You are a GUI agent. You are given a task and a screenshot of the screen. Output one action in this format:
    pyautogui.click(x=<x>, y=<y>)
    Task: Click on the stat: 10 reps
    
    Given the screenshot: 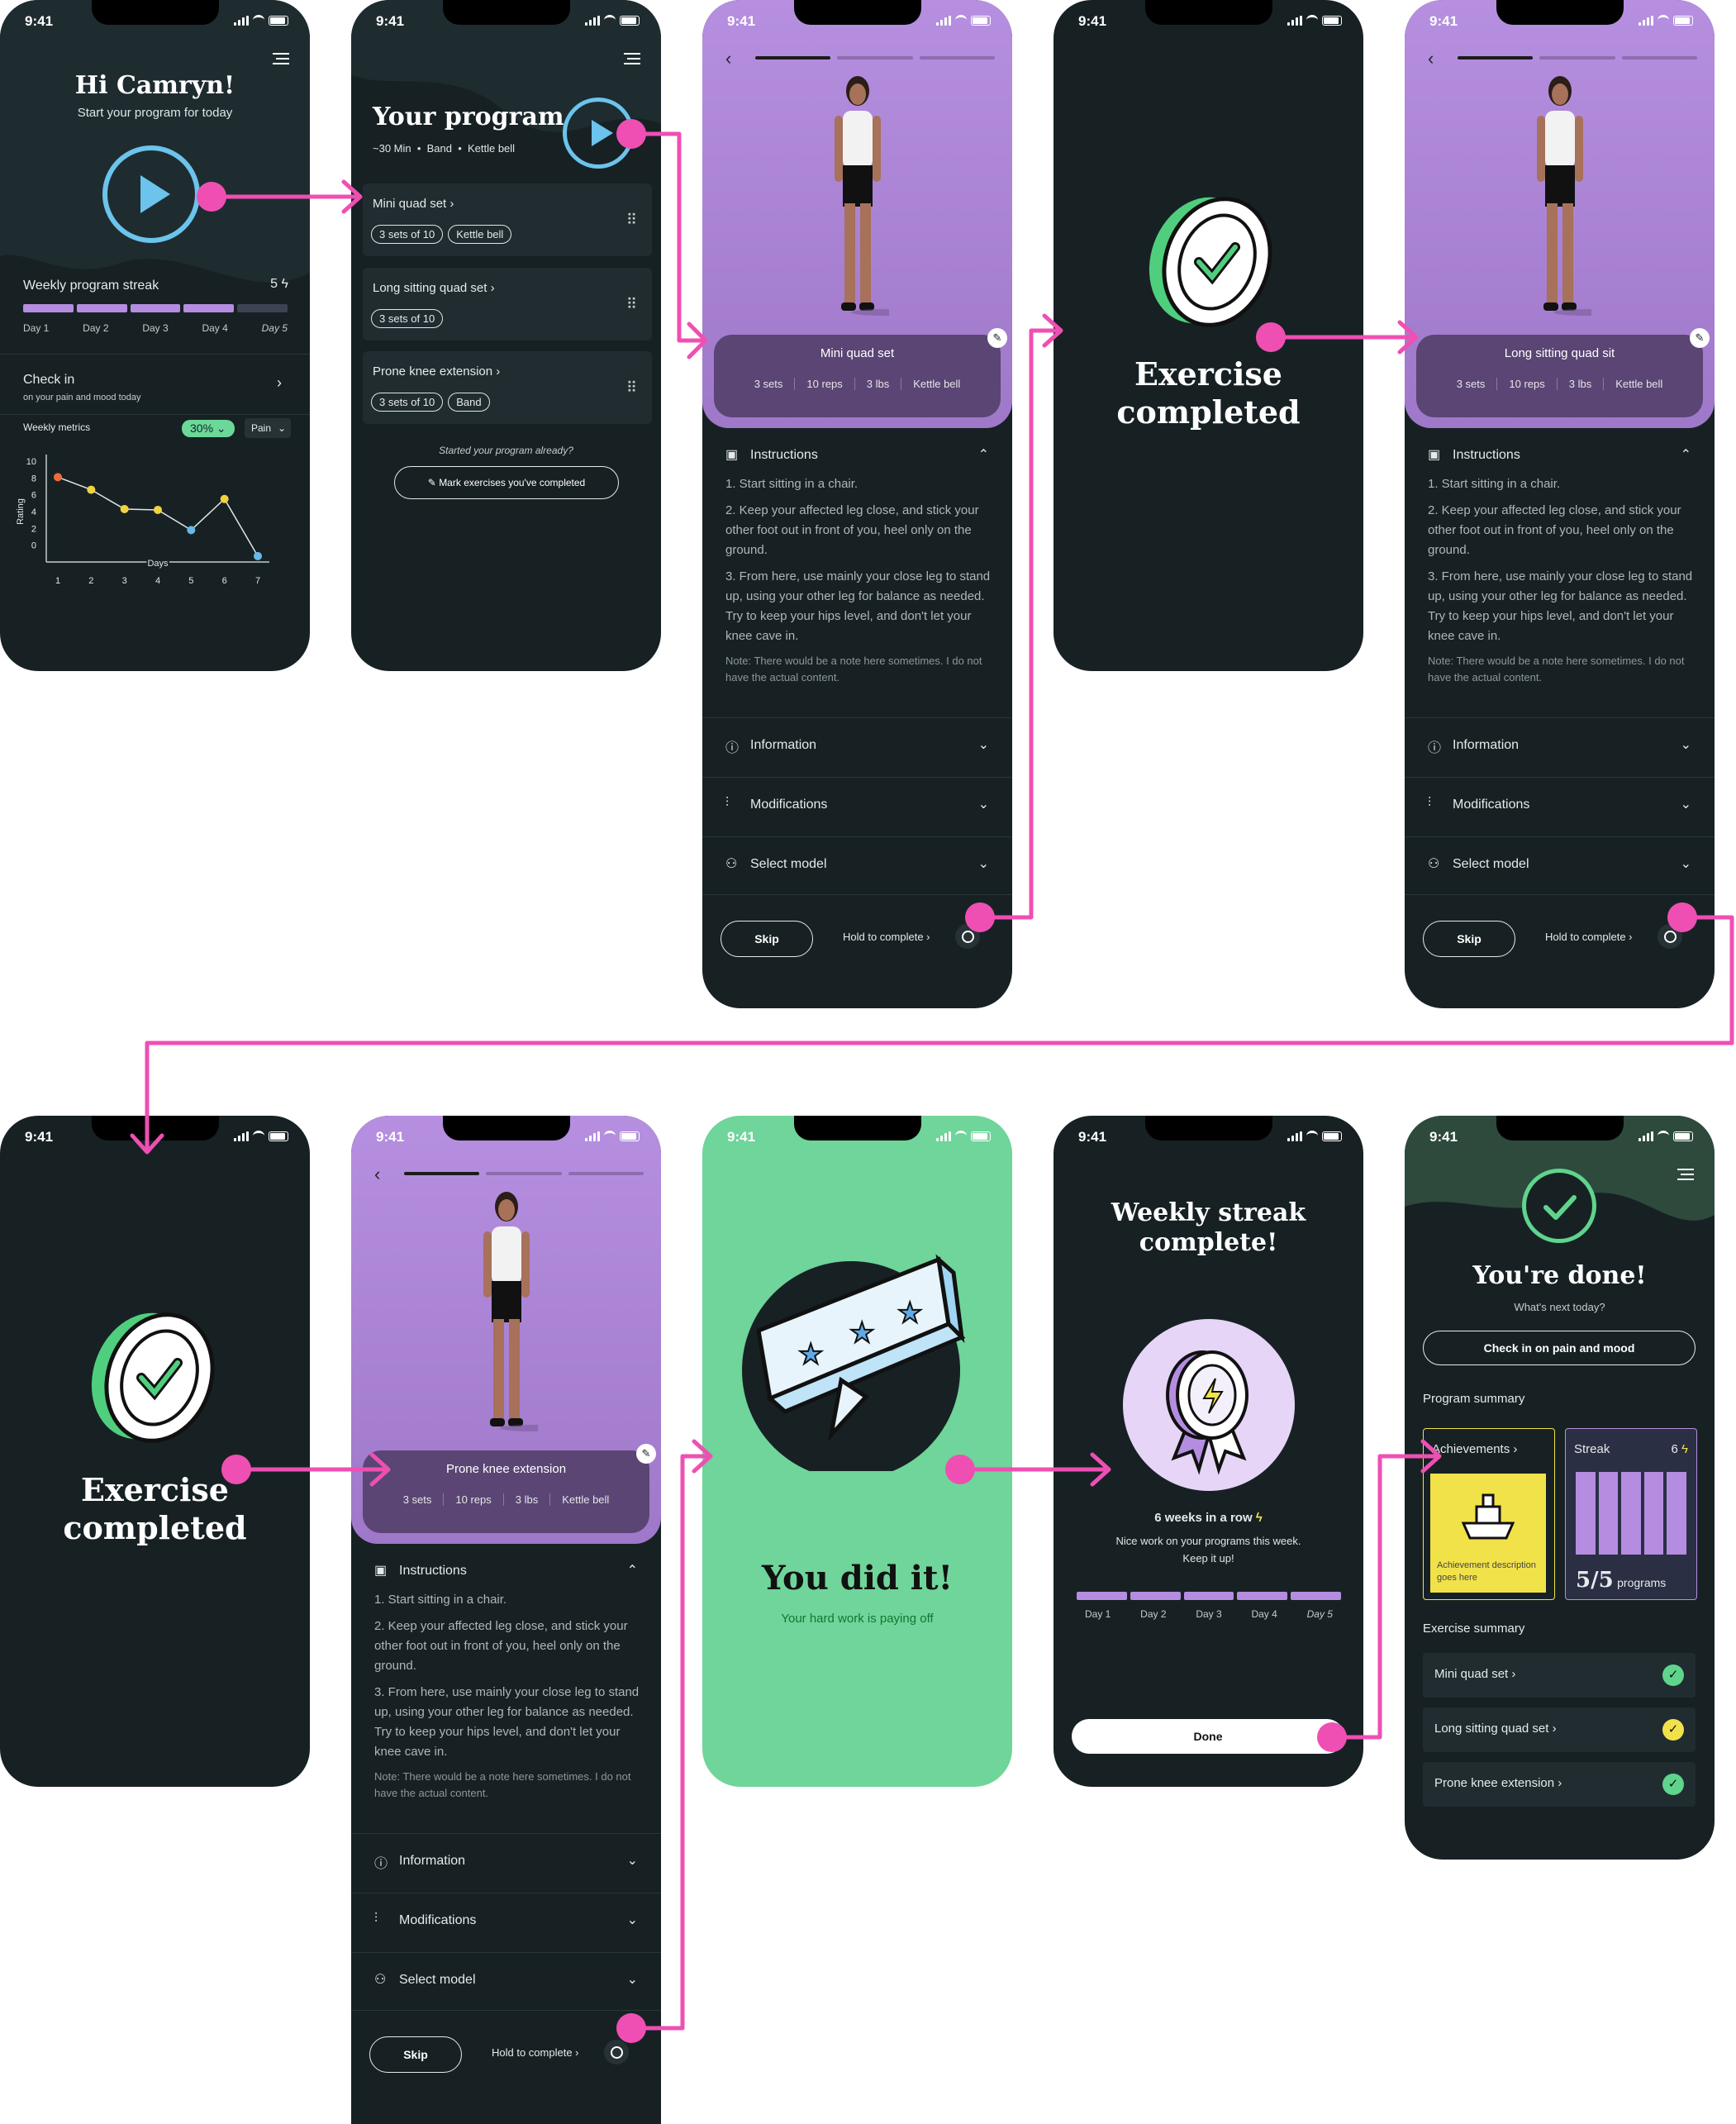 What is the action you would take?
    pyautogui.click(x=474, y=1499)
    